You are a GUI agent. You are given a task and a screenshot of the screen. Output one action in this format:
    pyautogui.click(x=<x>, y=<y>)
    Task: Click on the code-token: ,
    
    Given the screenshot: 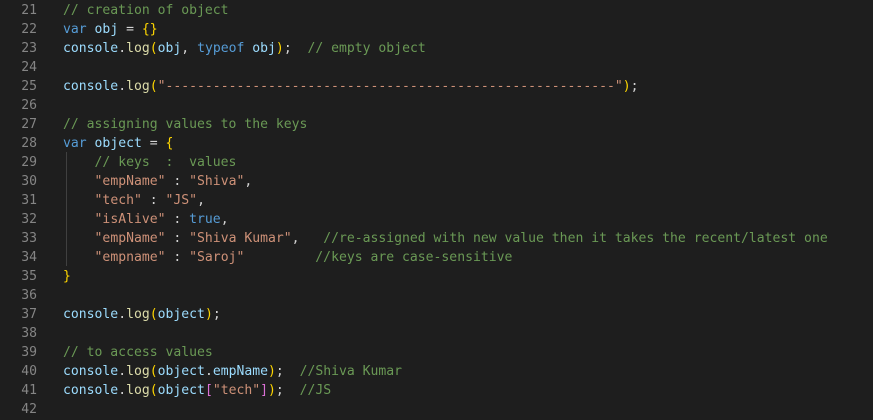 What is the action you would take?
    pyautogui.click(x=307, y=238)
    